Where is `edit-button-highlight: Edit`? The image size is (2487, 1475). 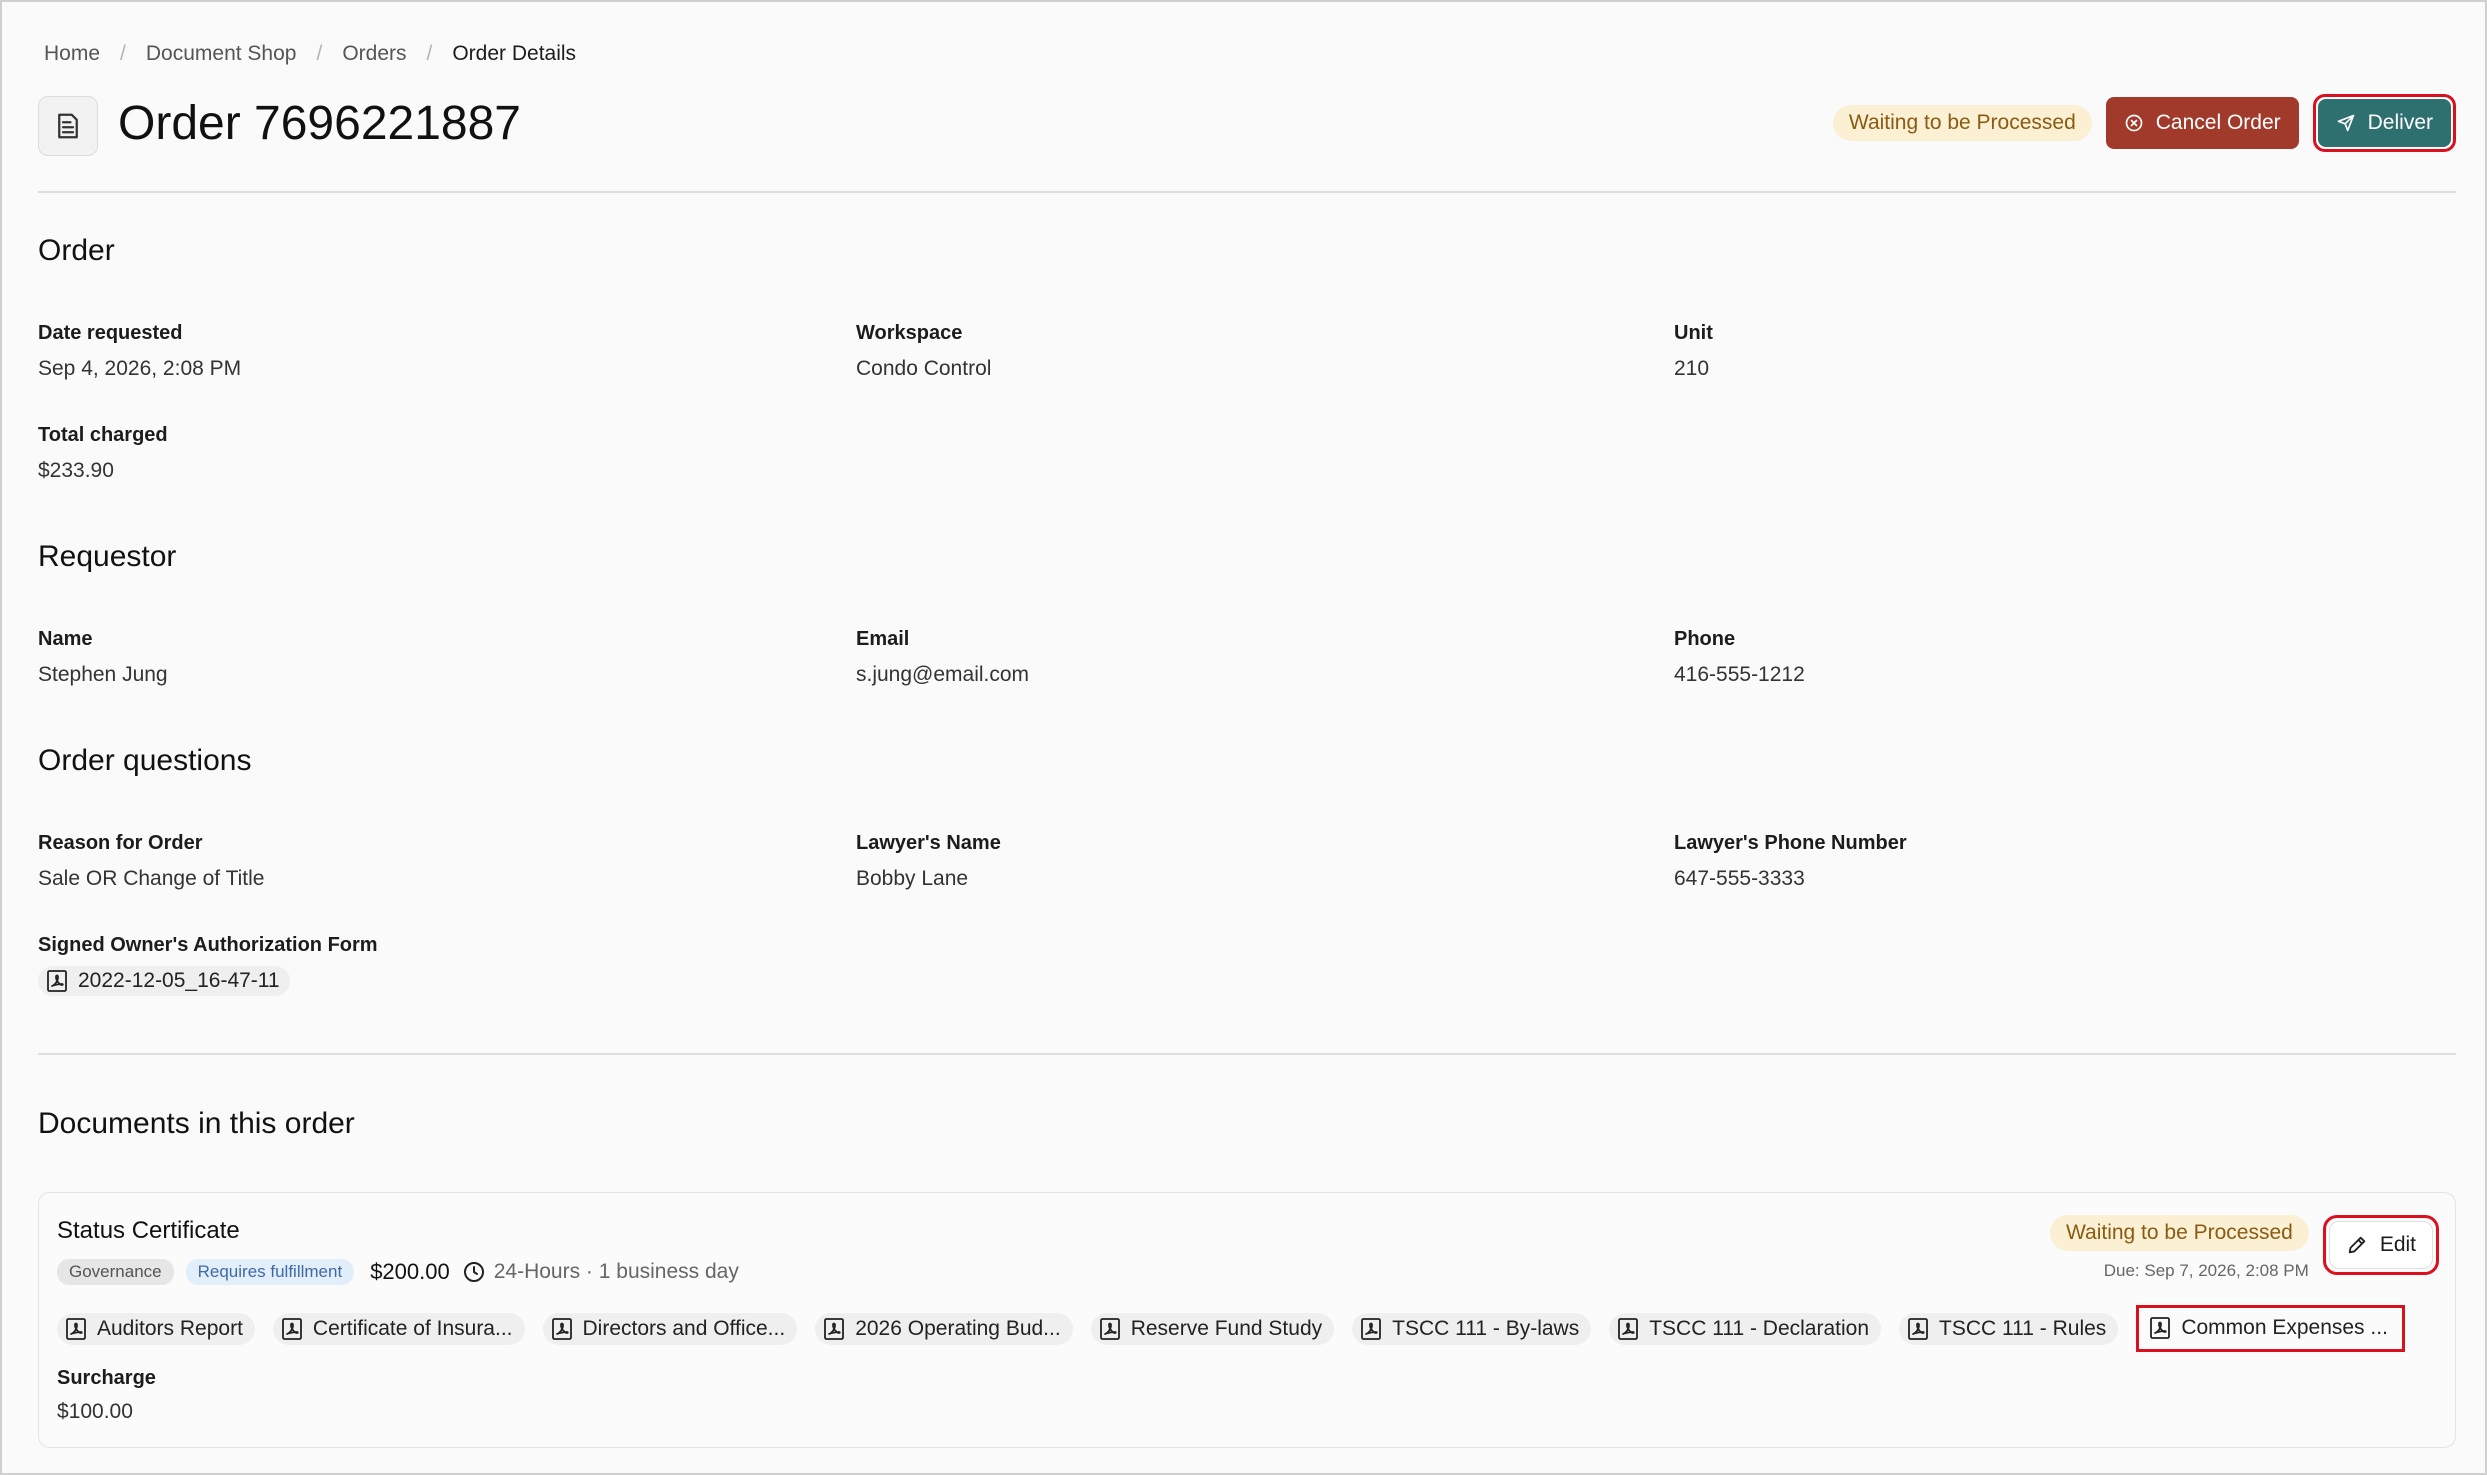 edit-button-highlight: Edit is located at coordinates (2380, 1245).